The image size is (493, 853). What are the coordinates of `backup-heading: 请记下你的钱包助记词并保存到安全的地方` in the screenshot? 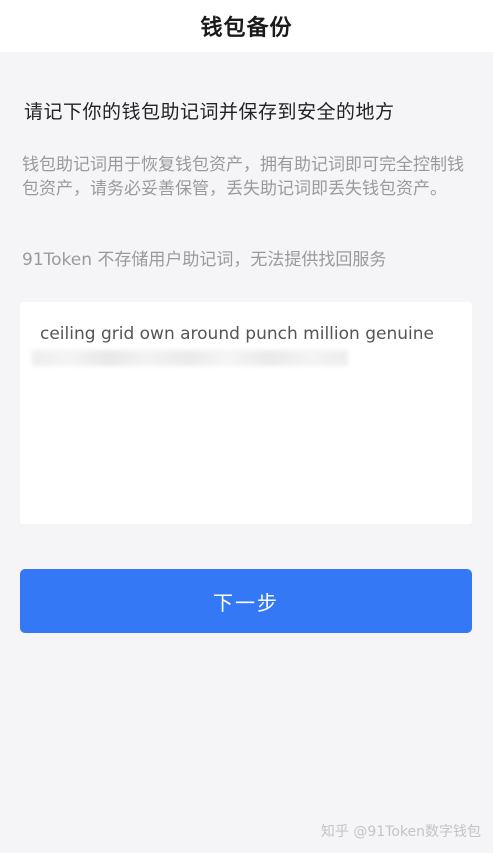 It's located at (209, 112).